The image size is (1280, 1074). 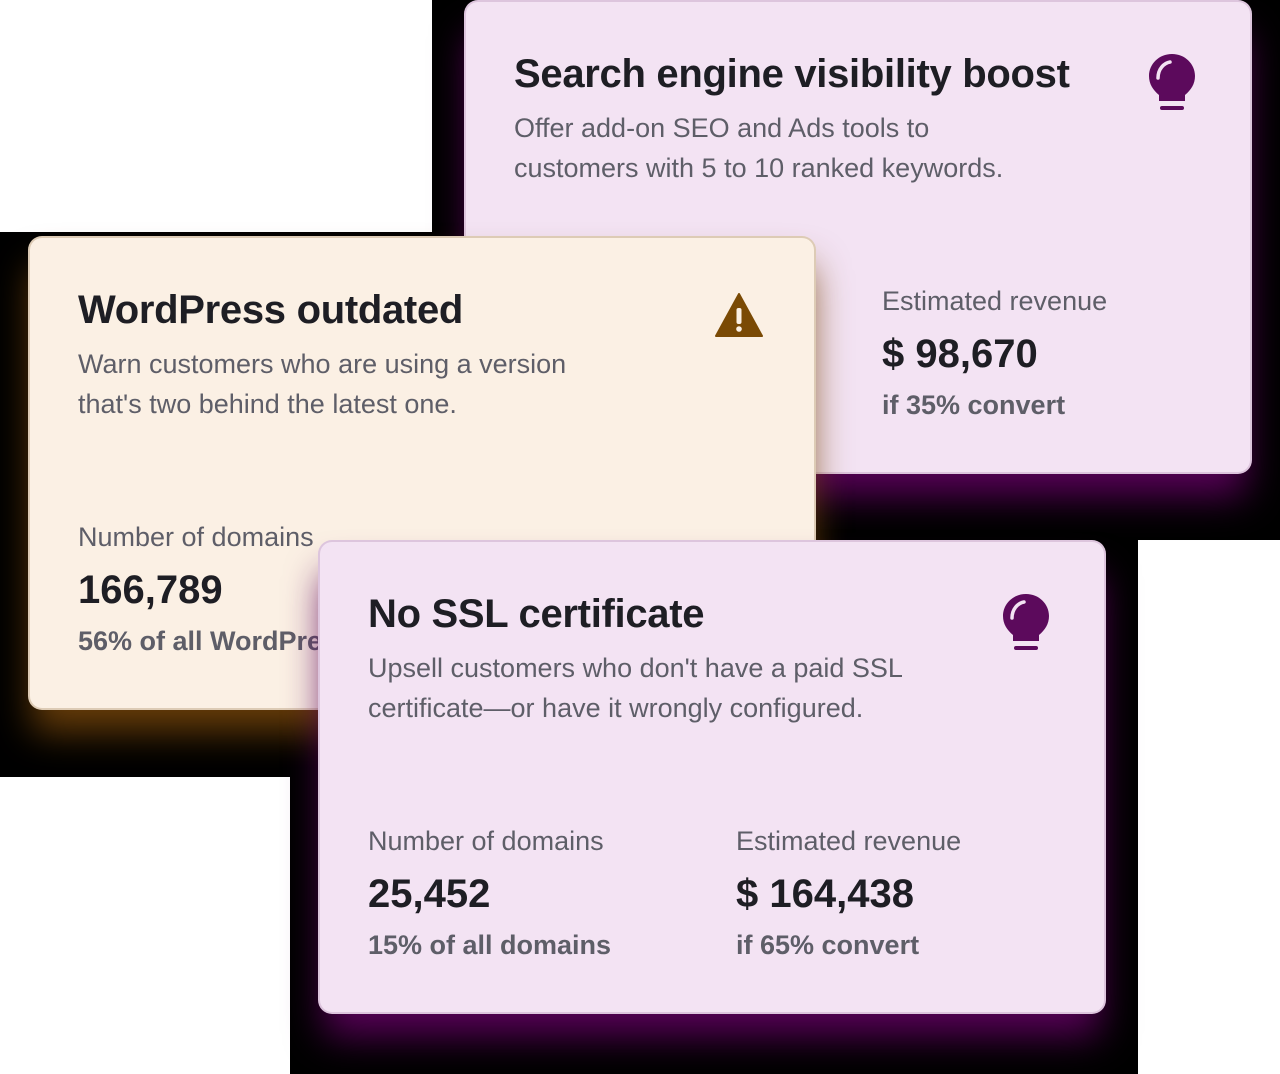 What do you see at coordinates (267, 404) in the screenshot?
I see `description-line: that's two behind the latest one.` at bounding box center [267, 404].